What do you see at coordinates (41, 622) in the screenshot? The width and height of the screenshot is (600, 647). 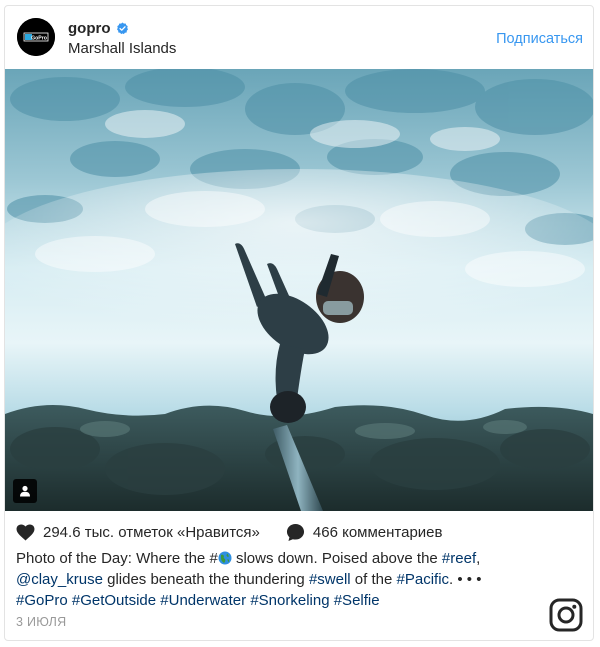 I see `post-date: 3 ИЮЛЯ` at bounding box center [41, 622].